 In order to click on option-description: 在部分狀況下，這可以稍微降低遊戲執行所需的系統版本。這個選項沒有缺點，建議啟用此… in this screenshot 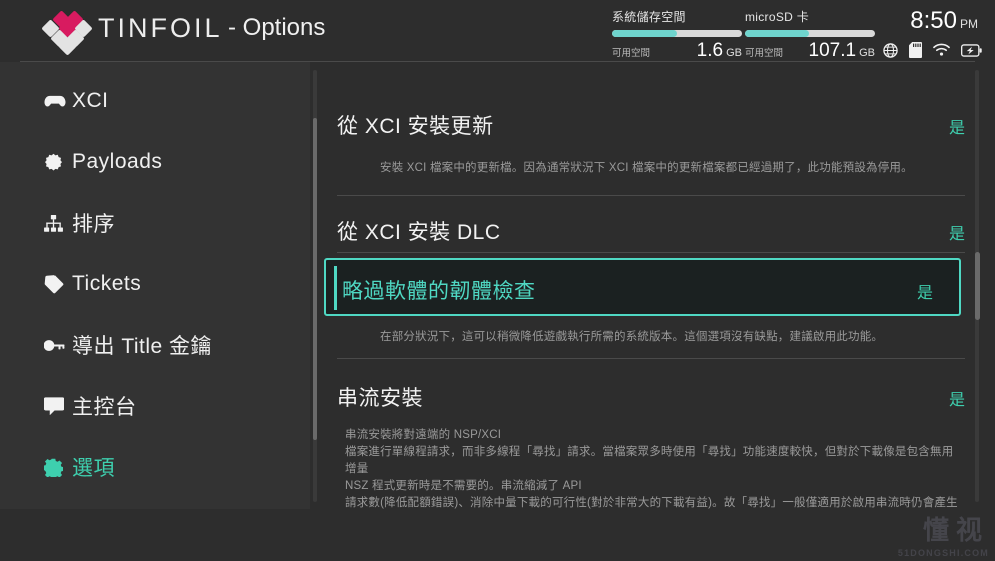, I will do `click(632, 337)`.